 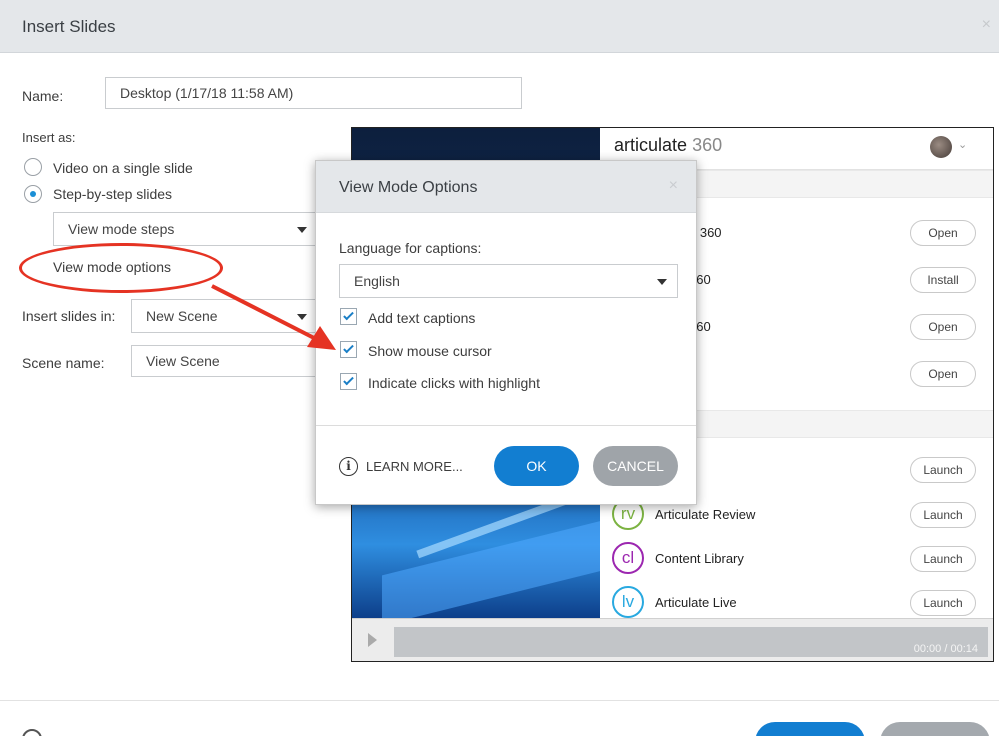 What do you see at coordinates (499, 700) in the screenshot?
I see `divider` at bounding box center [499, 700].